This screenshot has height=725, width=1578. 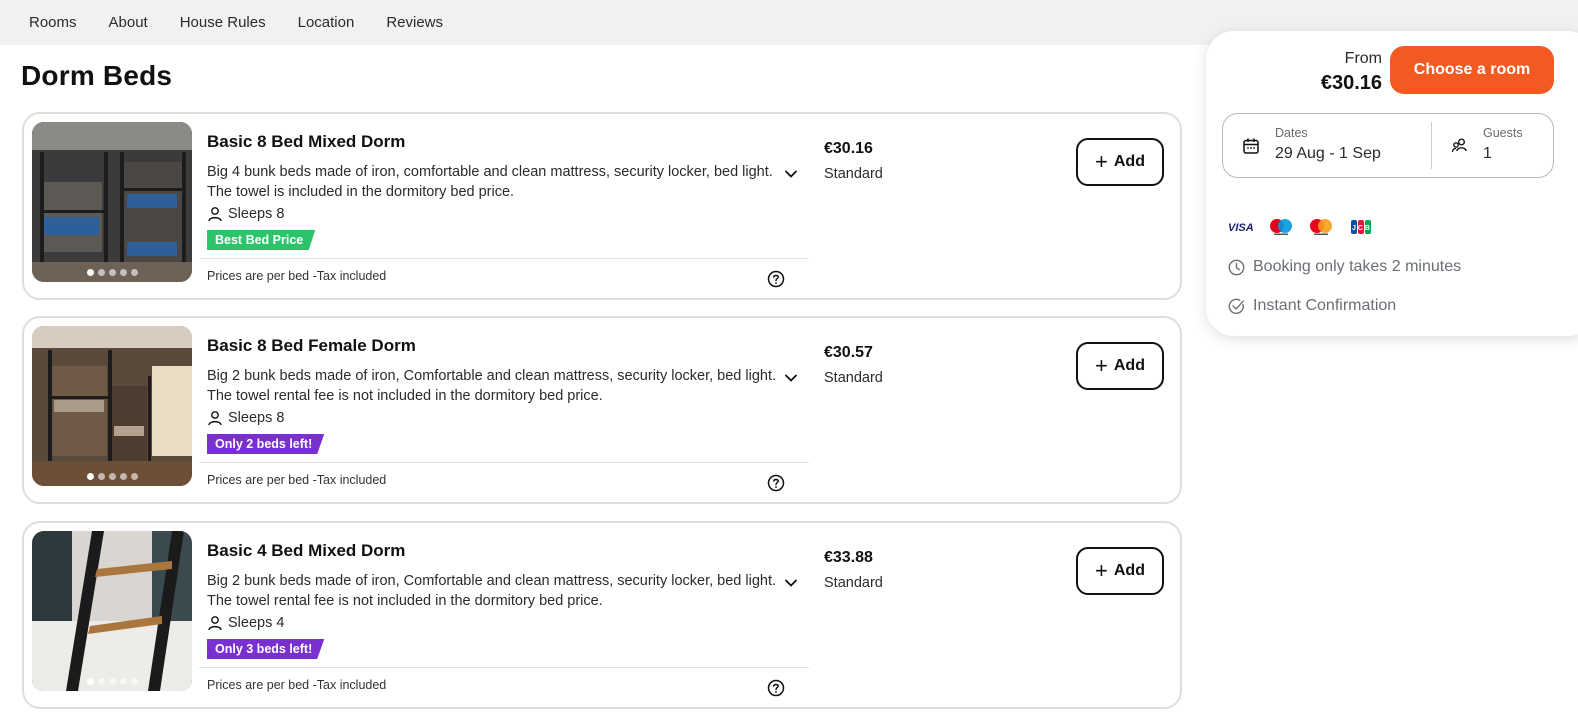 I want to click on room-badge: Only 2 beds left!, so click(x=266, y=444).